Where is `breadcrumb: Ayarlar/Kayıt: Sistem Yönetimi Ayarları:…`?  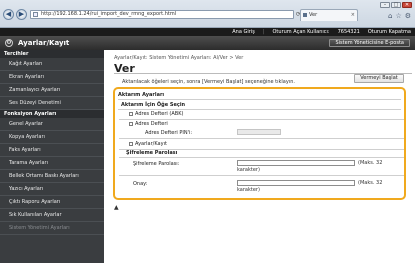
breadcrumb: Ayarlar/Kayıt: Sistem Yönetimi Ayarları:… is located at coordinates (179, 58).